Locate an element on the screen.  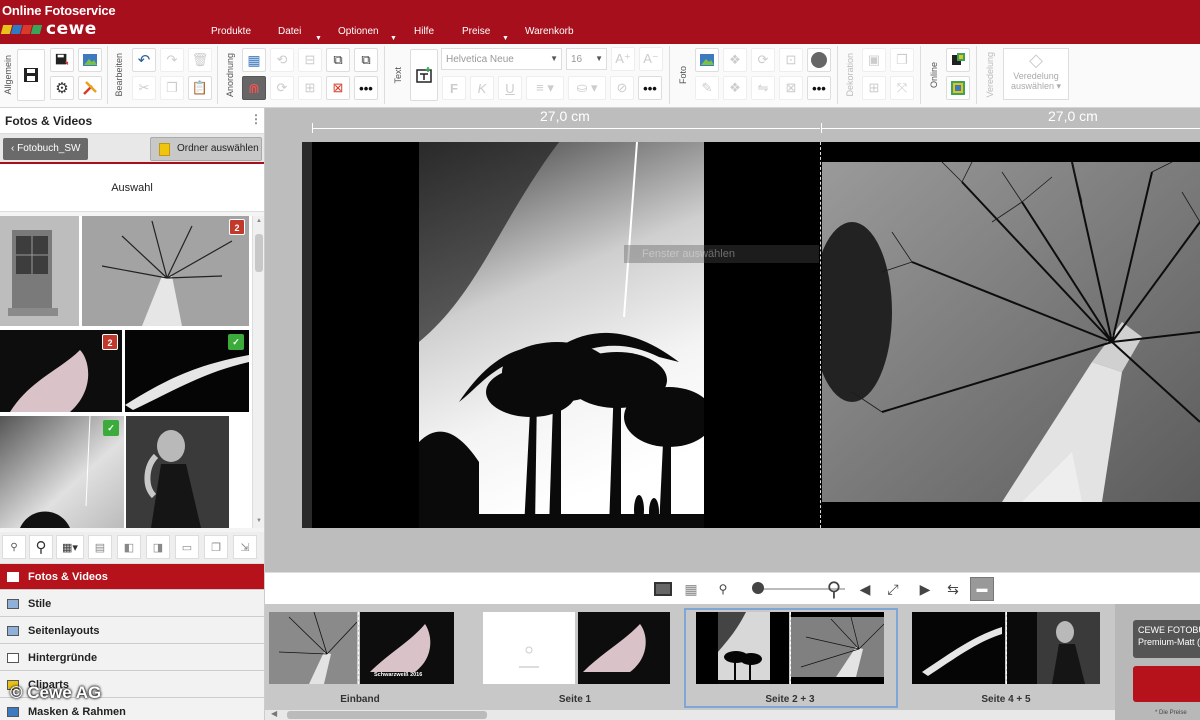
fill-left-button: ◧ is located at coordinates (129, 547).